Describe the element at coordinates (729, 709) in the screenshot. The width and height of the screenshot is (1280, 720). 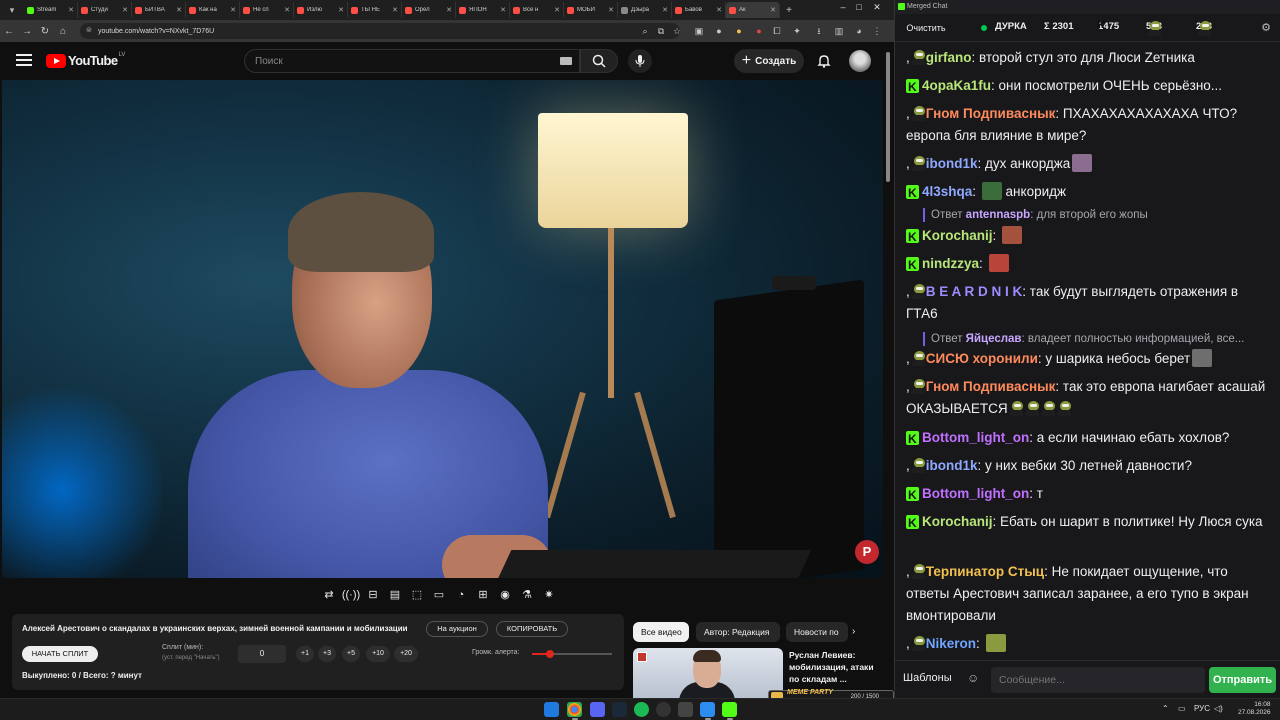
I see `kick-chat-icon` at that location.